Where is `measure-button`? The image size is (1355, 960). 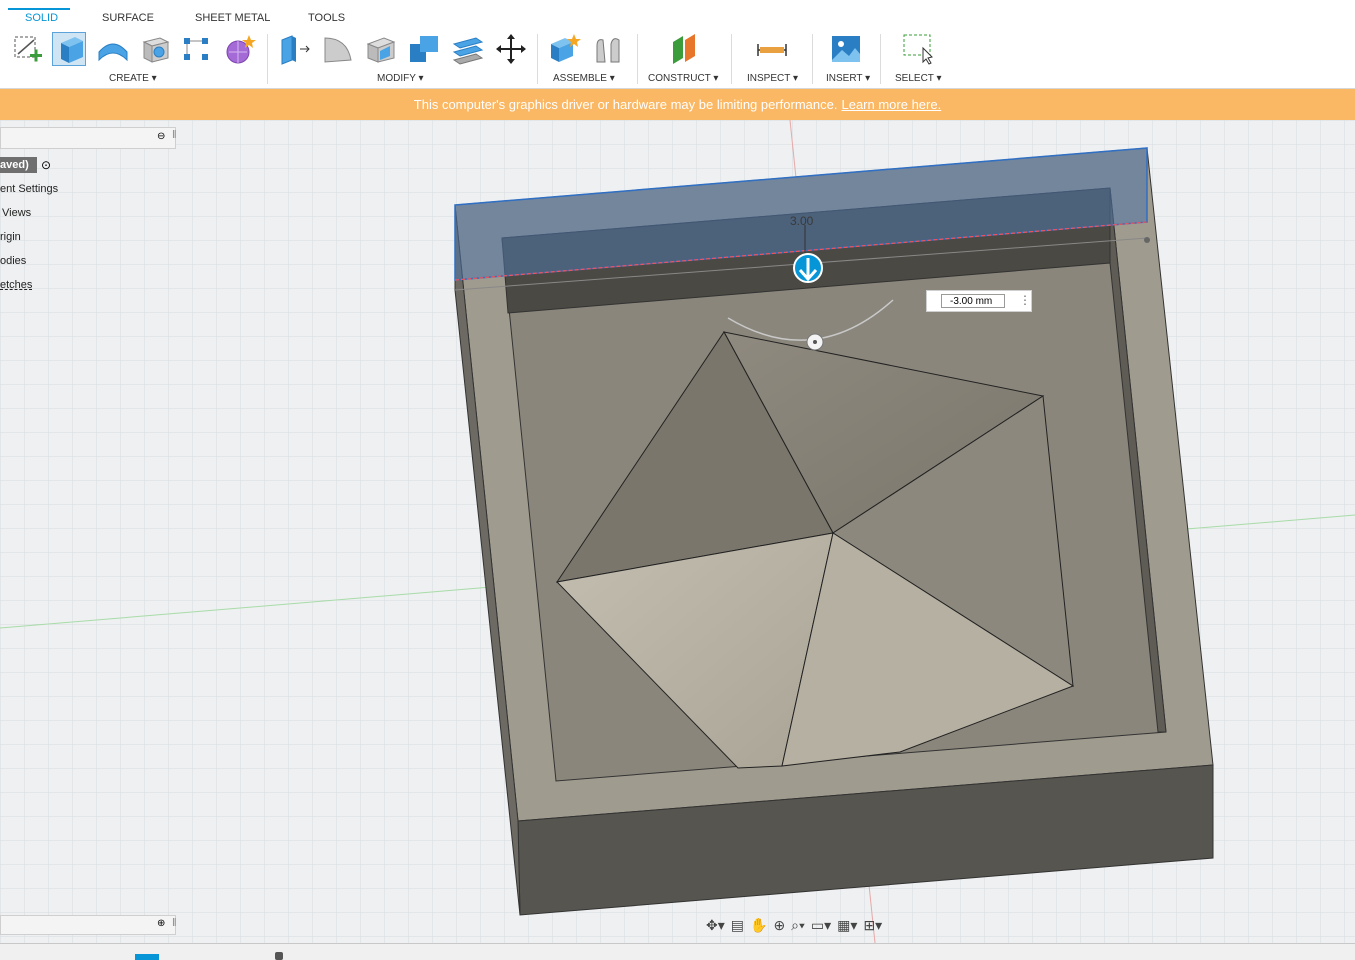
measure-button is located at coordinates (772, 49).